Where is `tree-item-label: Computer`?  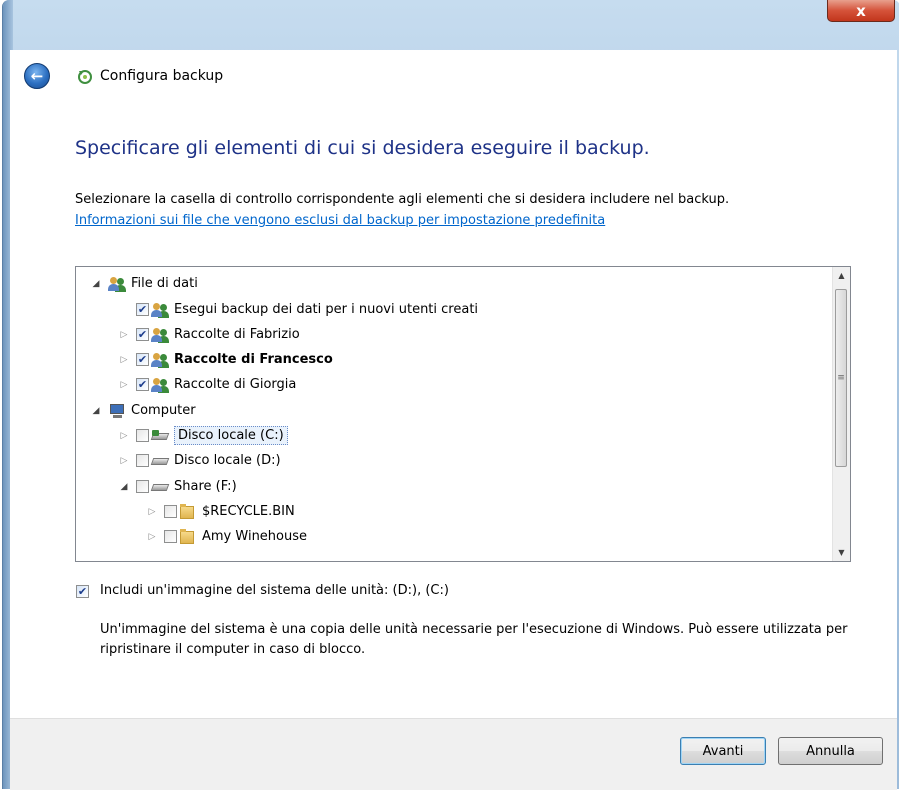
tree-item-label: Computer is located at coordinates (163, 410).